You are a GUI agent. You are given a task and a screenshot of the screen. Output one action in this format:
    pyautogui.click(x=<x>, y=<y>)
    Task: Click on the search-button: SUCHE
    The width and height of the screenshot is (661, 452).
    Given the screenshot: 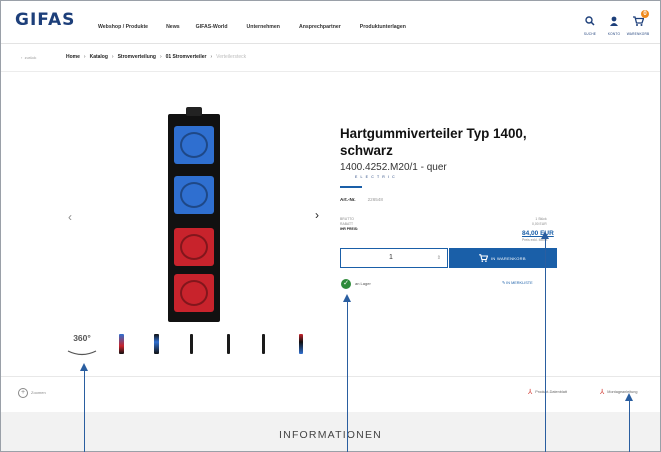 What is the action you would take?
    pyautogui.click(x=590, y=24)
    